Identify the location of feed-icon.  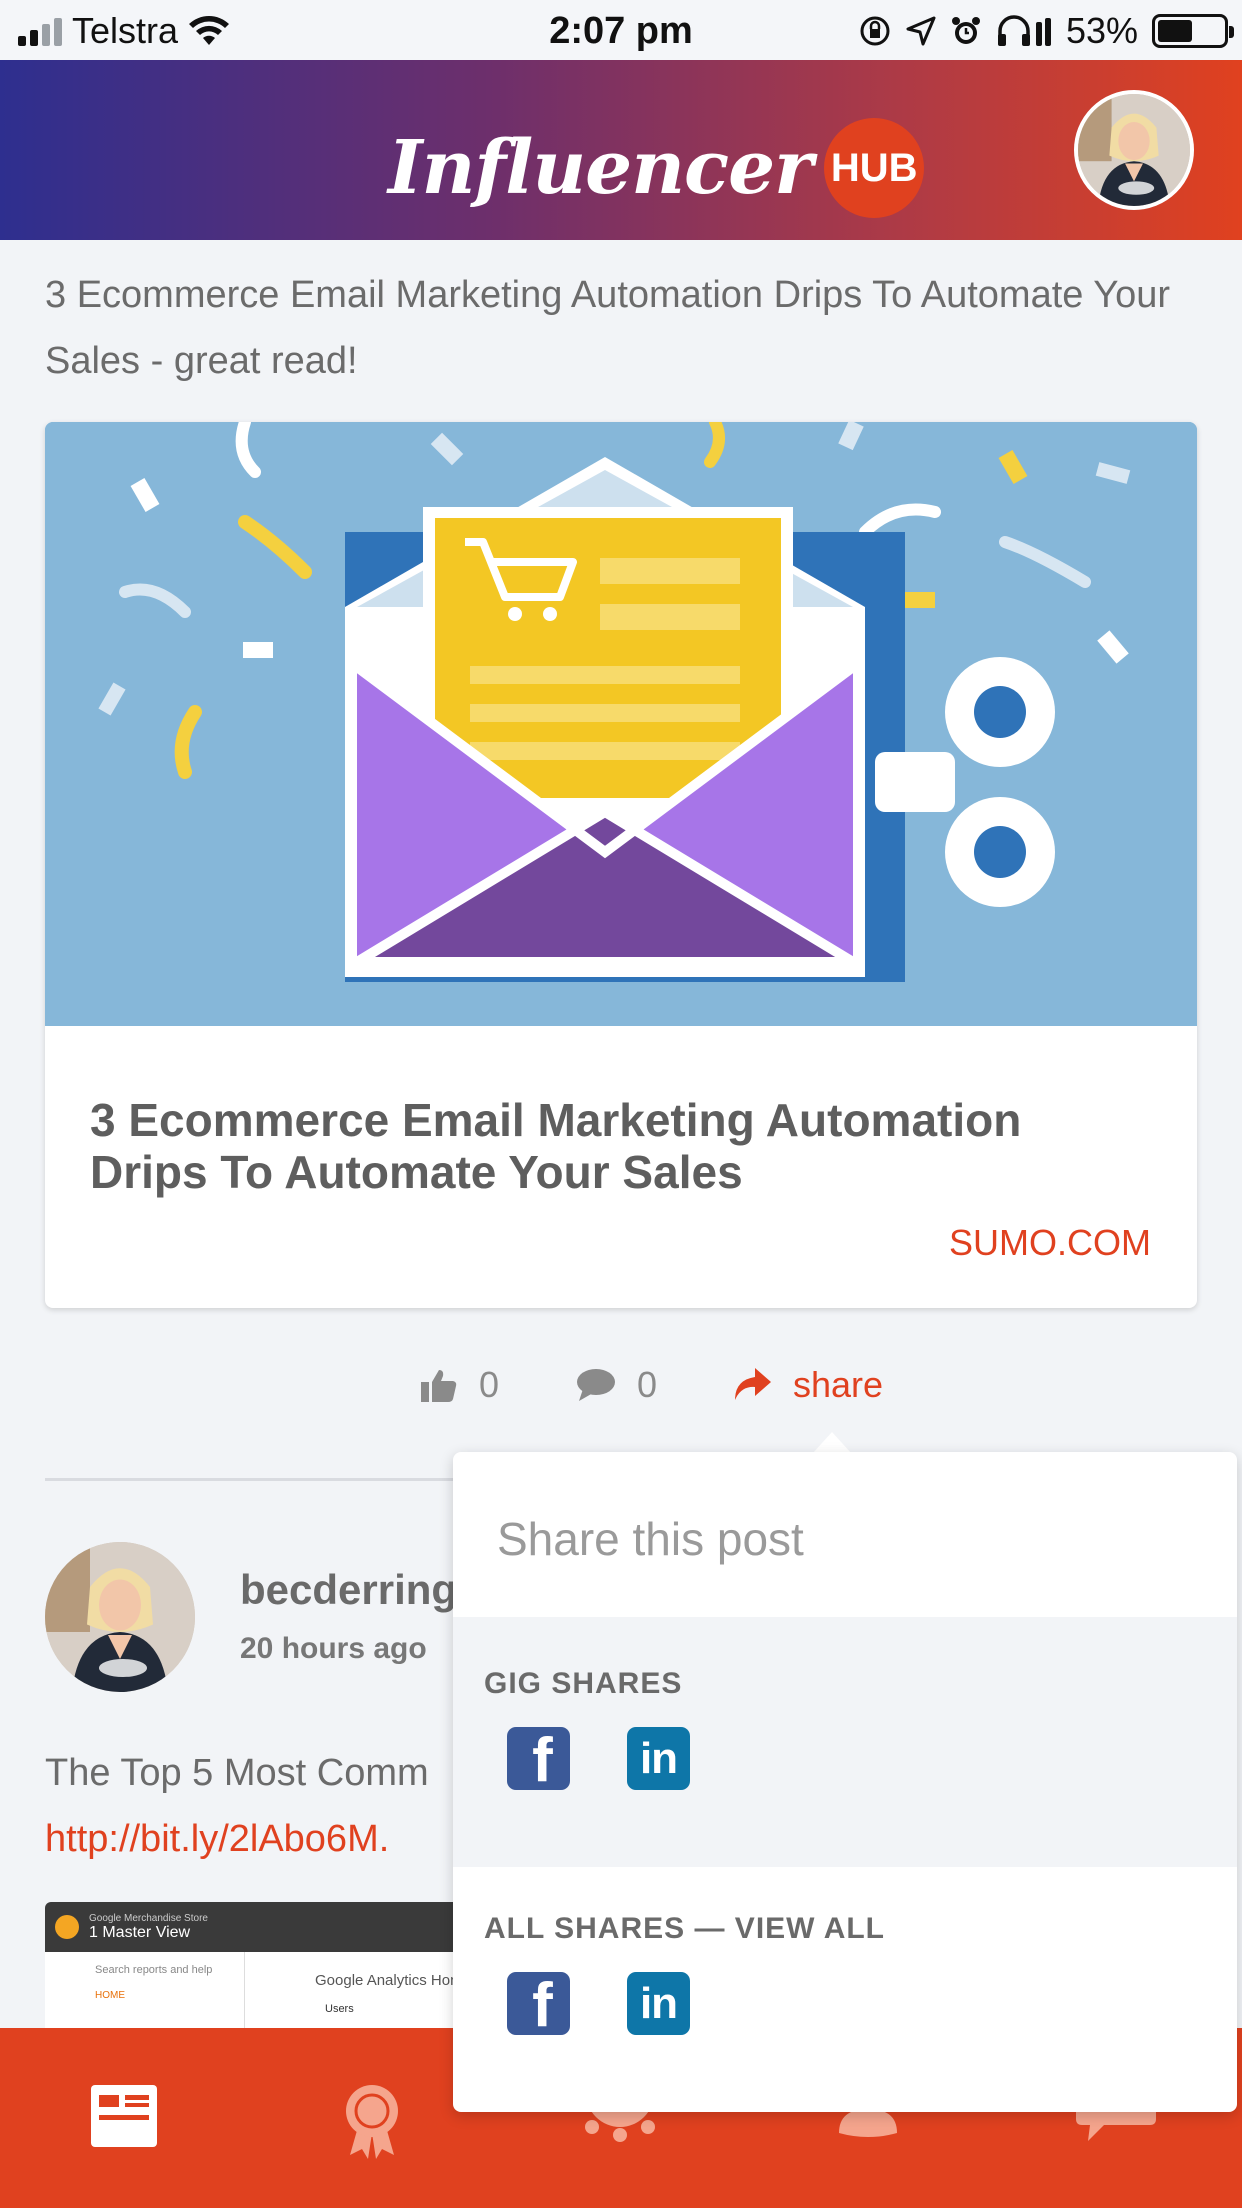
(124, 2116).